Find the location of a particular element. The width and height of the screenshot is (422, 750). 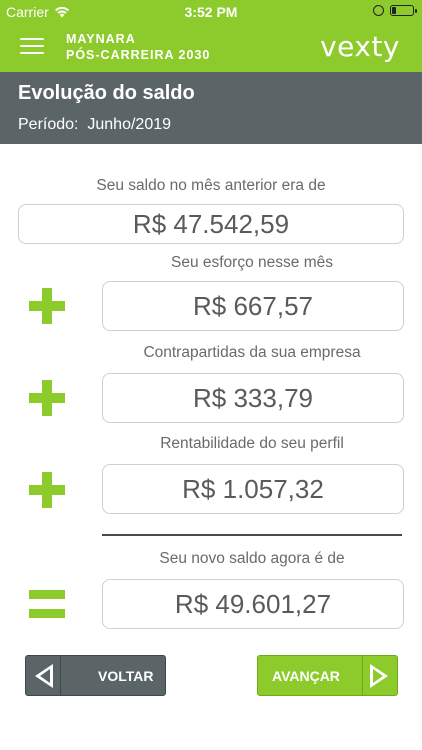

plan-owner: MAYNARA is located at coordinates (101, 39).